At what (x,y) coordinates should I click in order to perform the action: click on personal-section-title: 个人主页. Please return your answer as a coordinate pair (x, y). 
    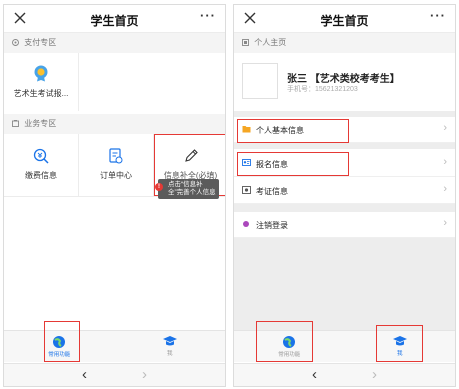
    Looking at the image, I should click on (270, 42).